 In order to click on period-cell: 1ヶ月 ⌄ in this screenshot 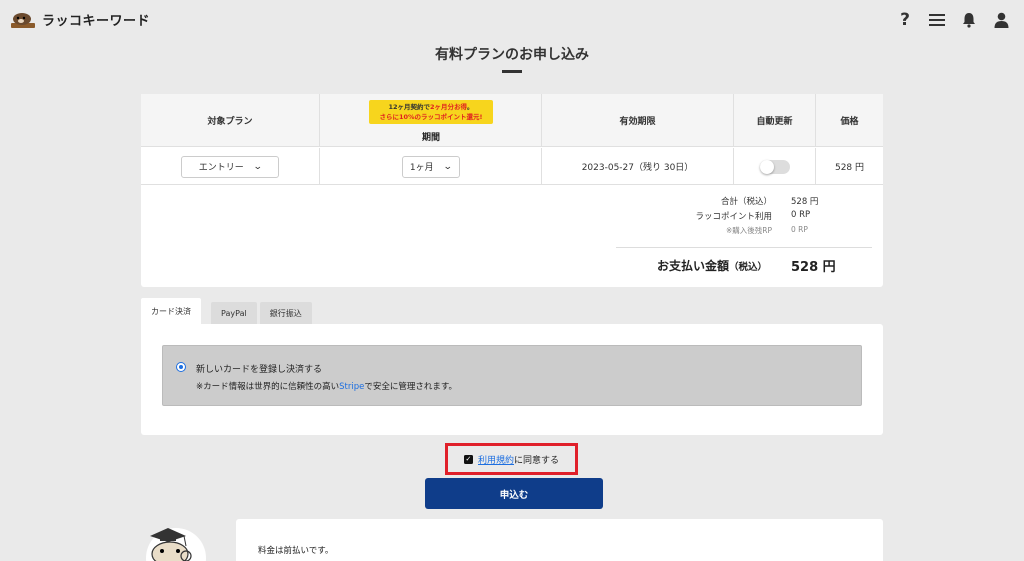, I will do `click(431, 166)`.